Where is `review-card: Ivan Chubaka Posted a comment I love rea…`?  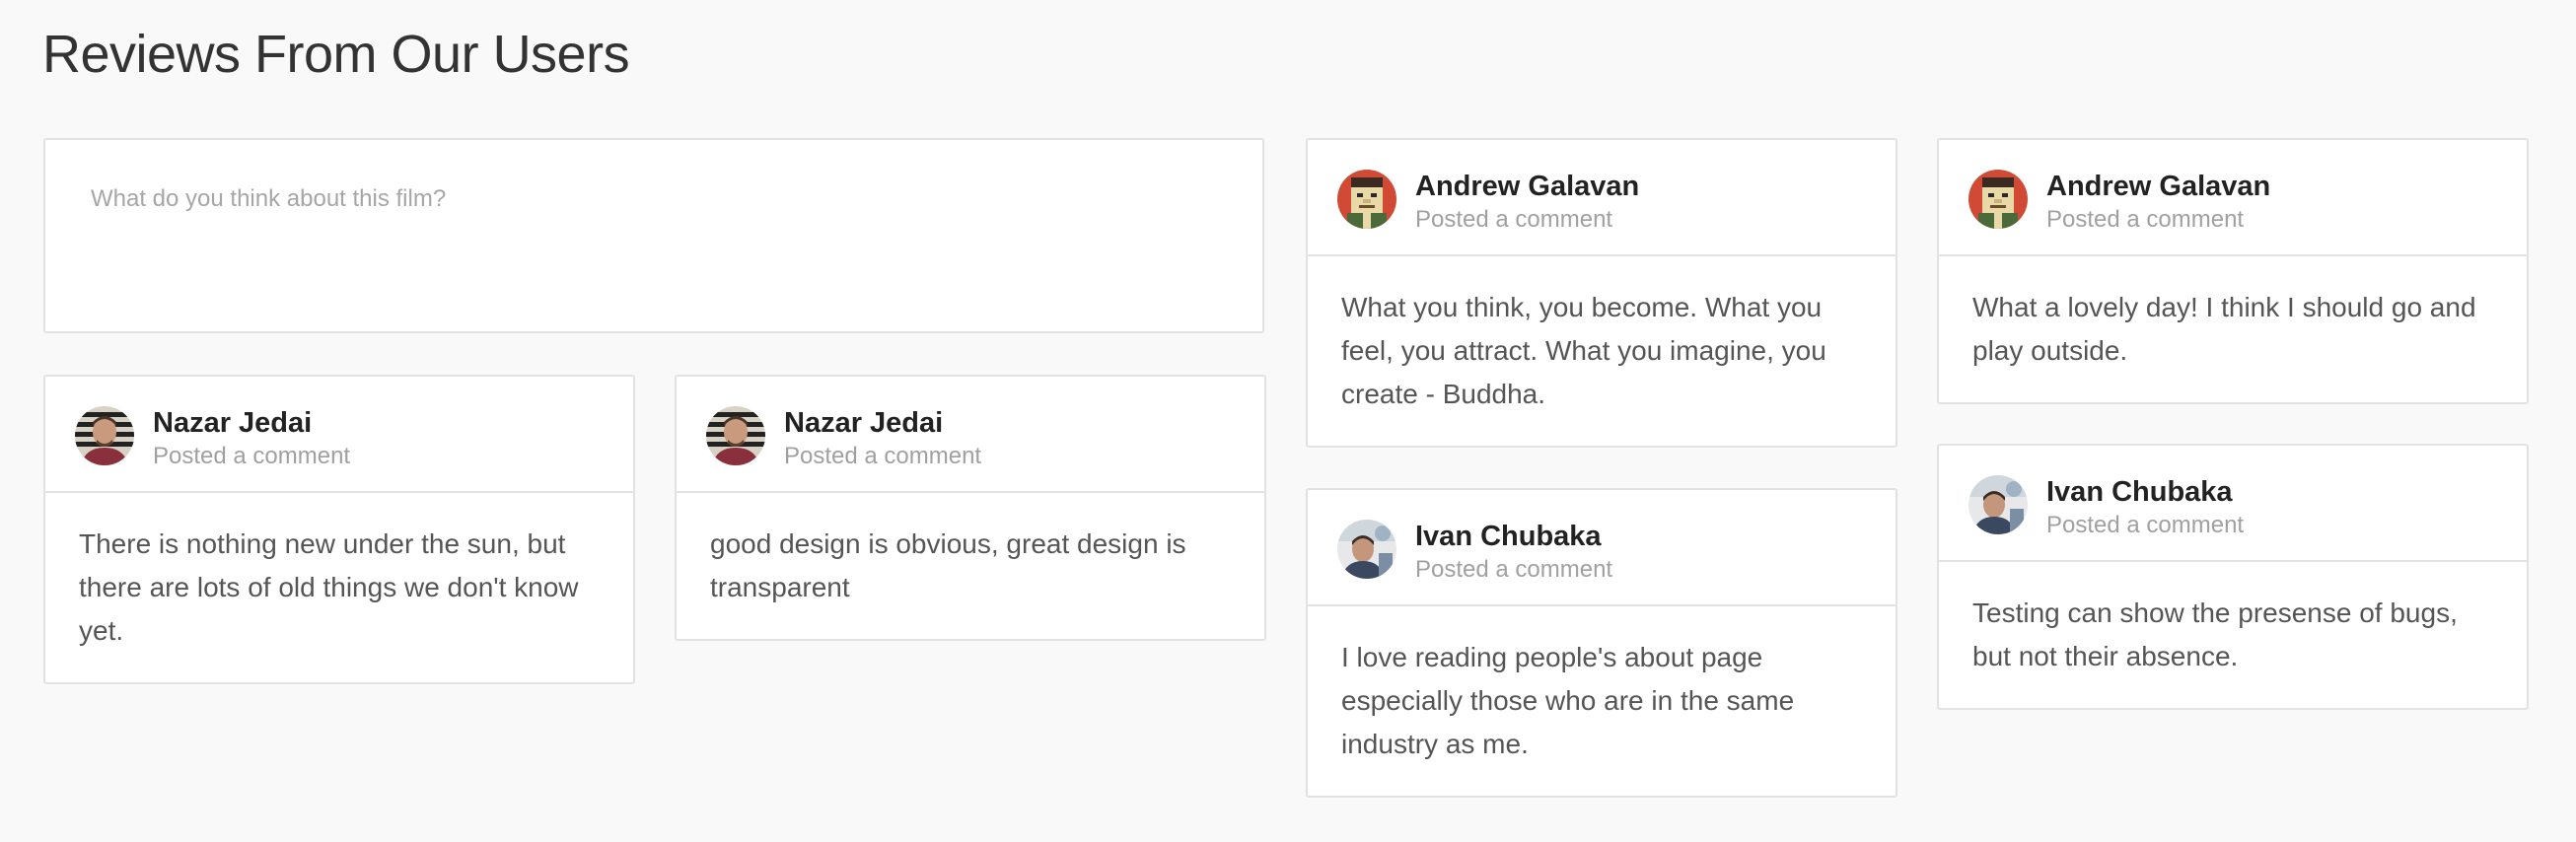 review-card: Ivan Chubaka Posted a comment I love rea… is located at coordinates (1601, 643).